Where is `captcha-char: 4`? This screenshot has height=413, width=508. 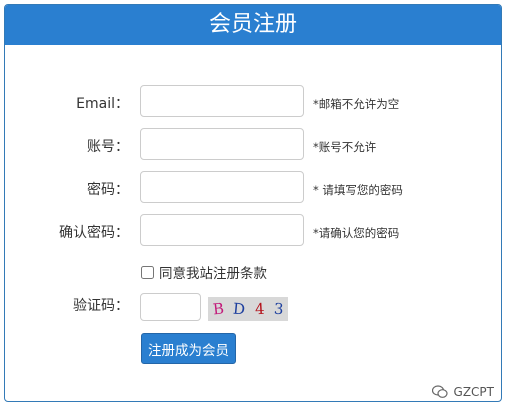 captcha-char: 4 is located at coordinates (259, 309).